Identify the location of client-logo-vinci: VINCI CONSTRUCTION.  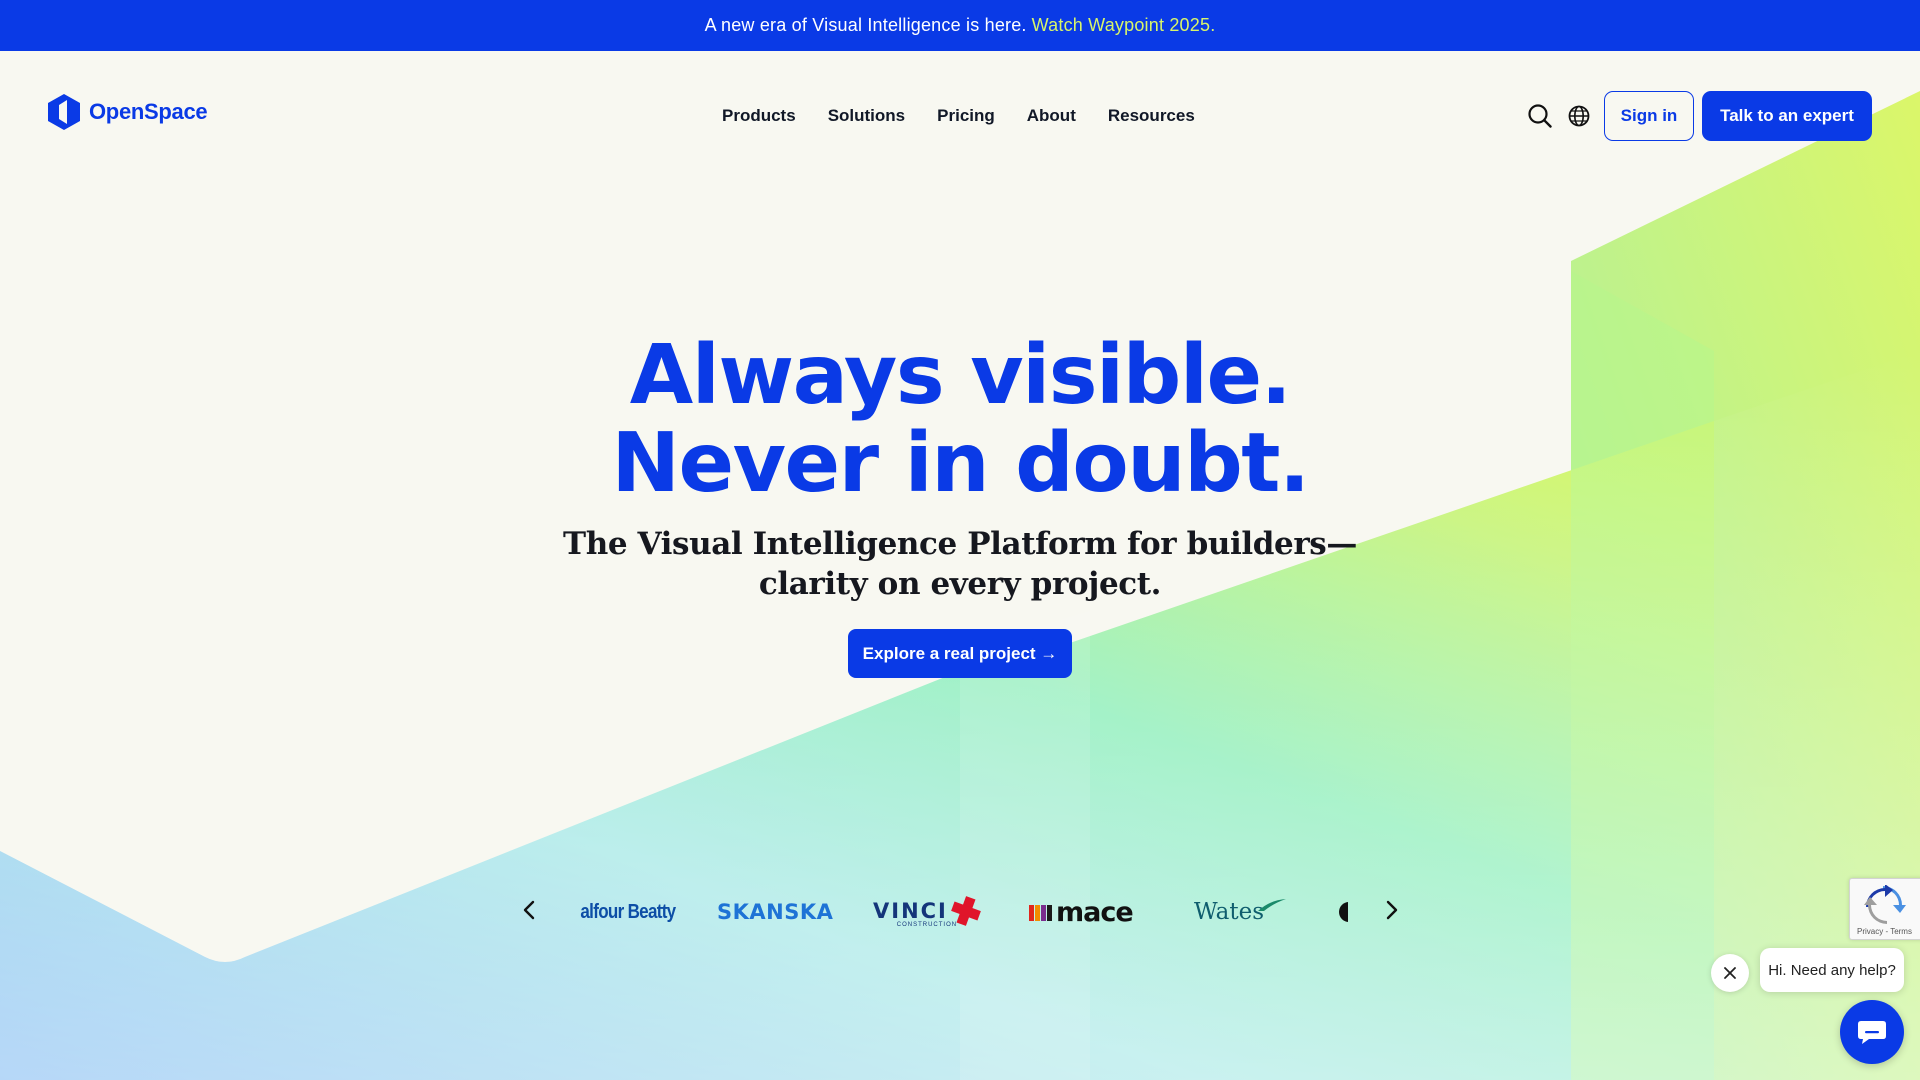
(927, 912).